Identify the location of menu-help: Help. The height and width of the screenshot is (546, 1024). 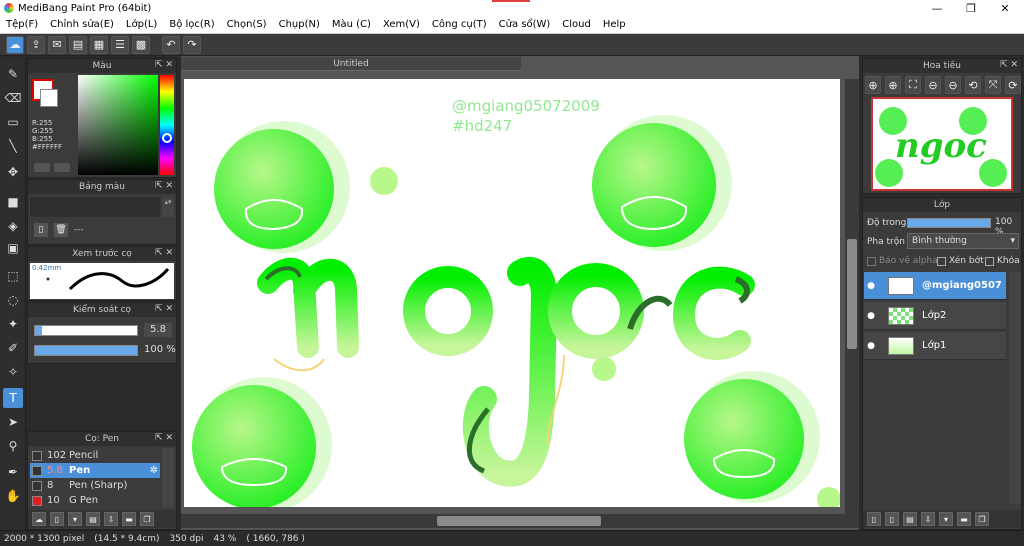
(614, 24).